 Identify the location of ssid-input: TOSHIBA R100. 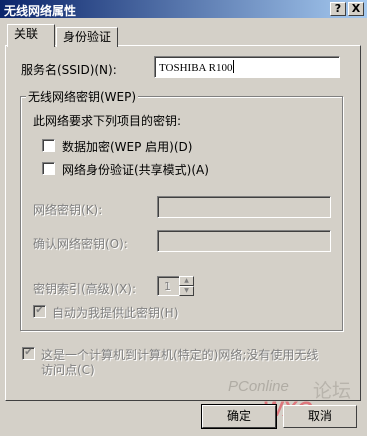
(247, 67).